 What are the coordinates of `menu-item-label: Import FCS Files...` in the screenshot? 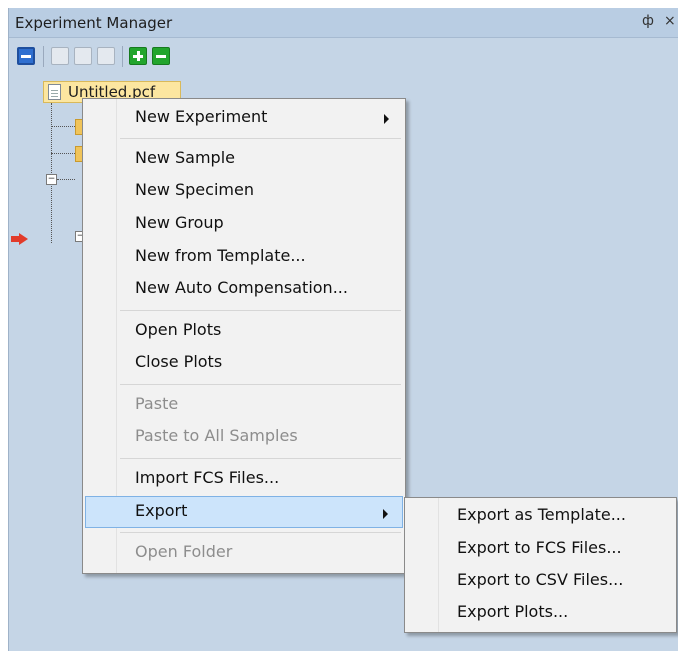 It's located at (207, 477).